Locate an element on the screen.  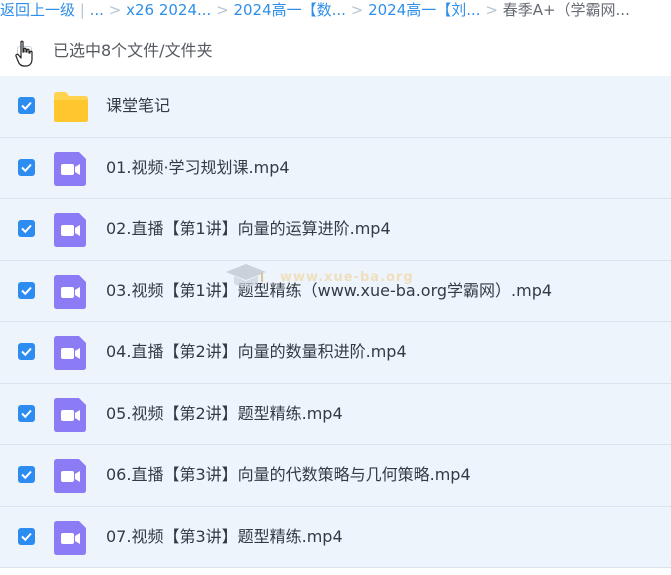
folder-icon is located at coordinates (71, 107).